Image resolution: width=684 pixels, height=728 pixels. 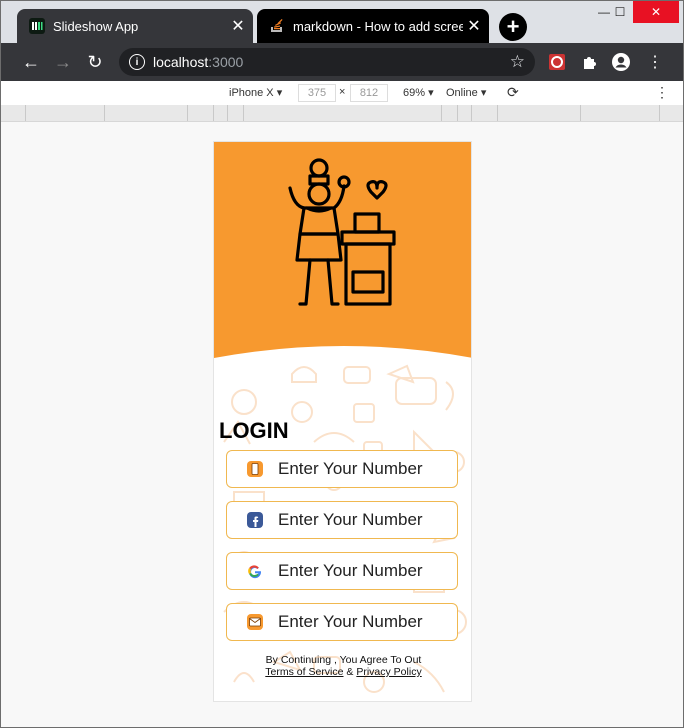 I want to click on address-port: :3000, so click(x=226, y=62).